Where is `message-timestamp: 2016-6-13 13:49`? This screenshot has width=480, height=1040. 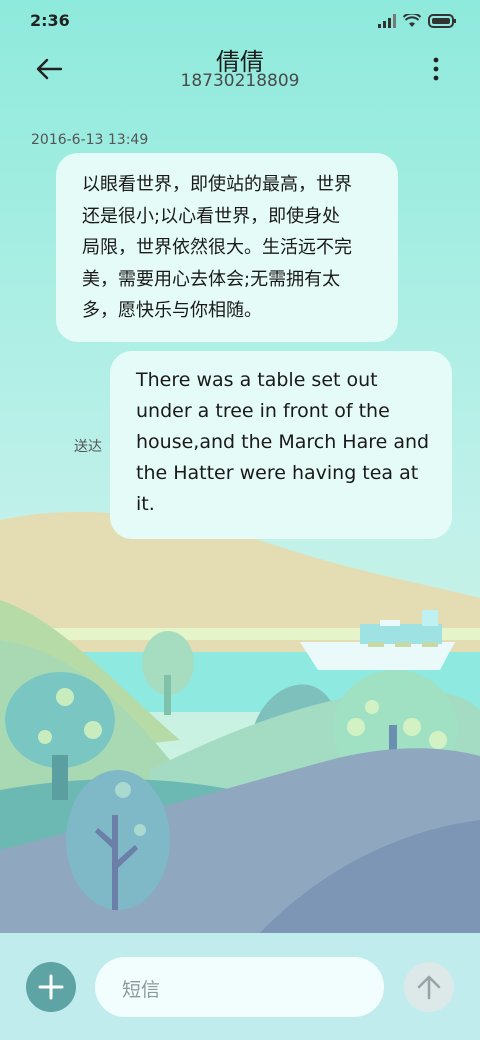 message-timestamp: 2016-6-13 13:49 is located at coordinates (90, 140).